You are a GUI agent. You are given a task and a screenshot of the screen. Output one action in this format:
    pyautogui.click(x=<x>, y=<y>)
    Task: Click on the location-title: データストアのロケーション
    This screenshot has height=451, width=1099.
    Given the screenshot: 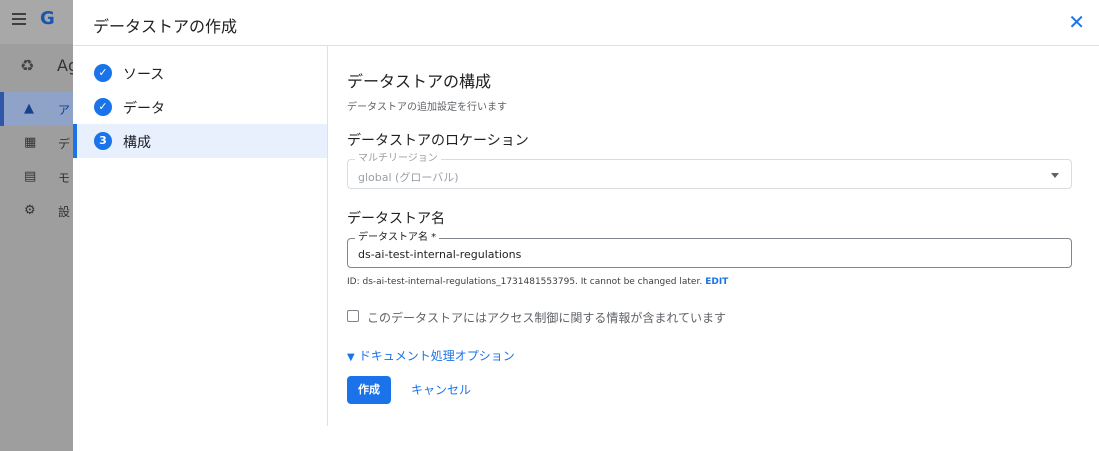 What is the action you would take?
    pyautogui.click(x=438, y=141)
    